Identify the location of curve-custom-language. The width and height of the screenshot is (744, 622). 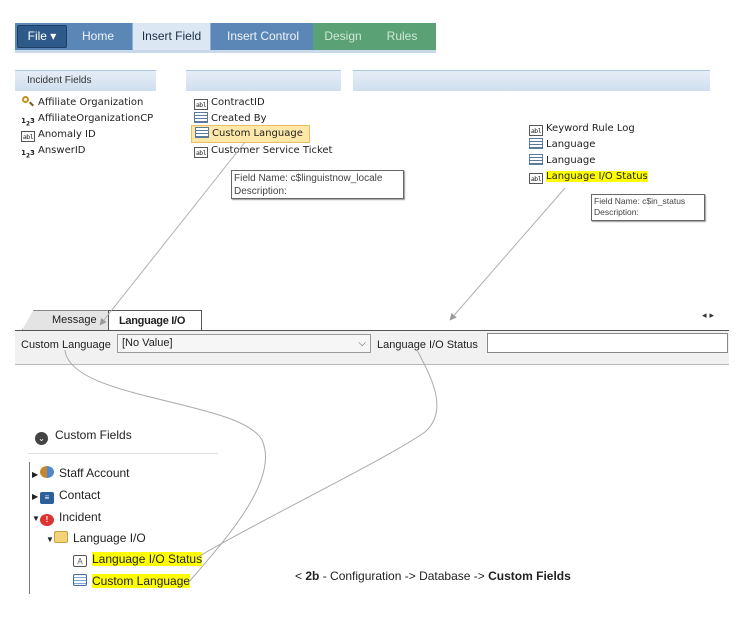
(165, 466).